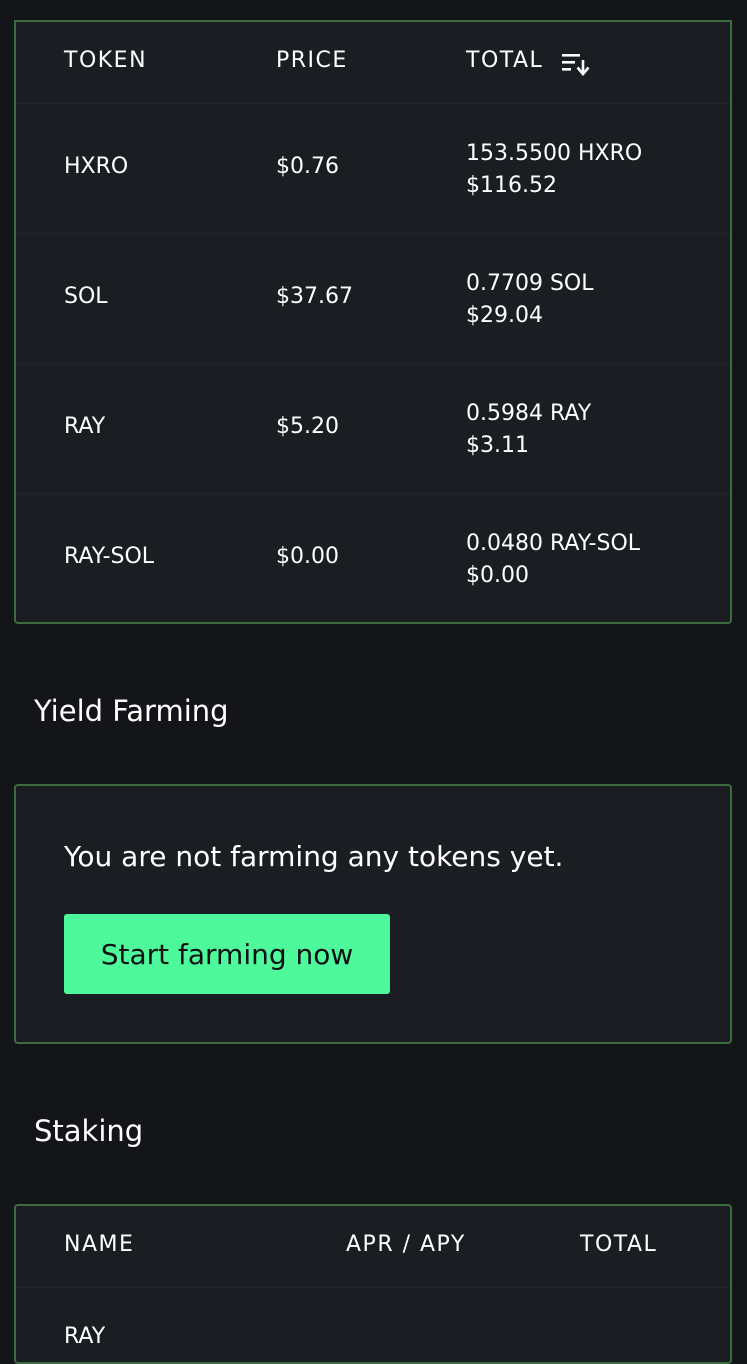 The width and height of the screenshot is (747, 1364). I want to click on sort-descending-icon, so click(575, 63).